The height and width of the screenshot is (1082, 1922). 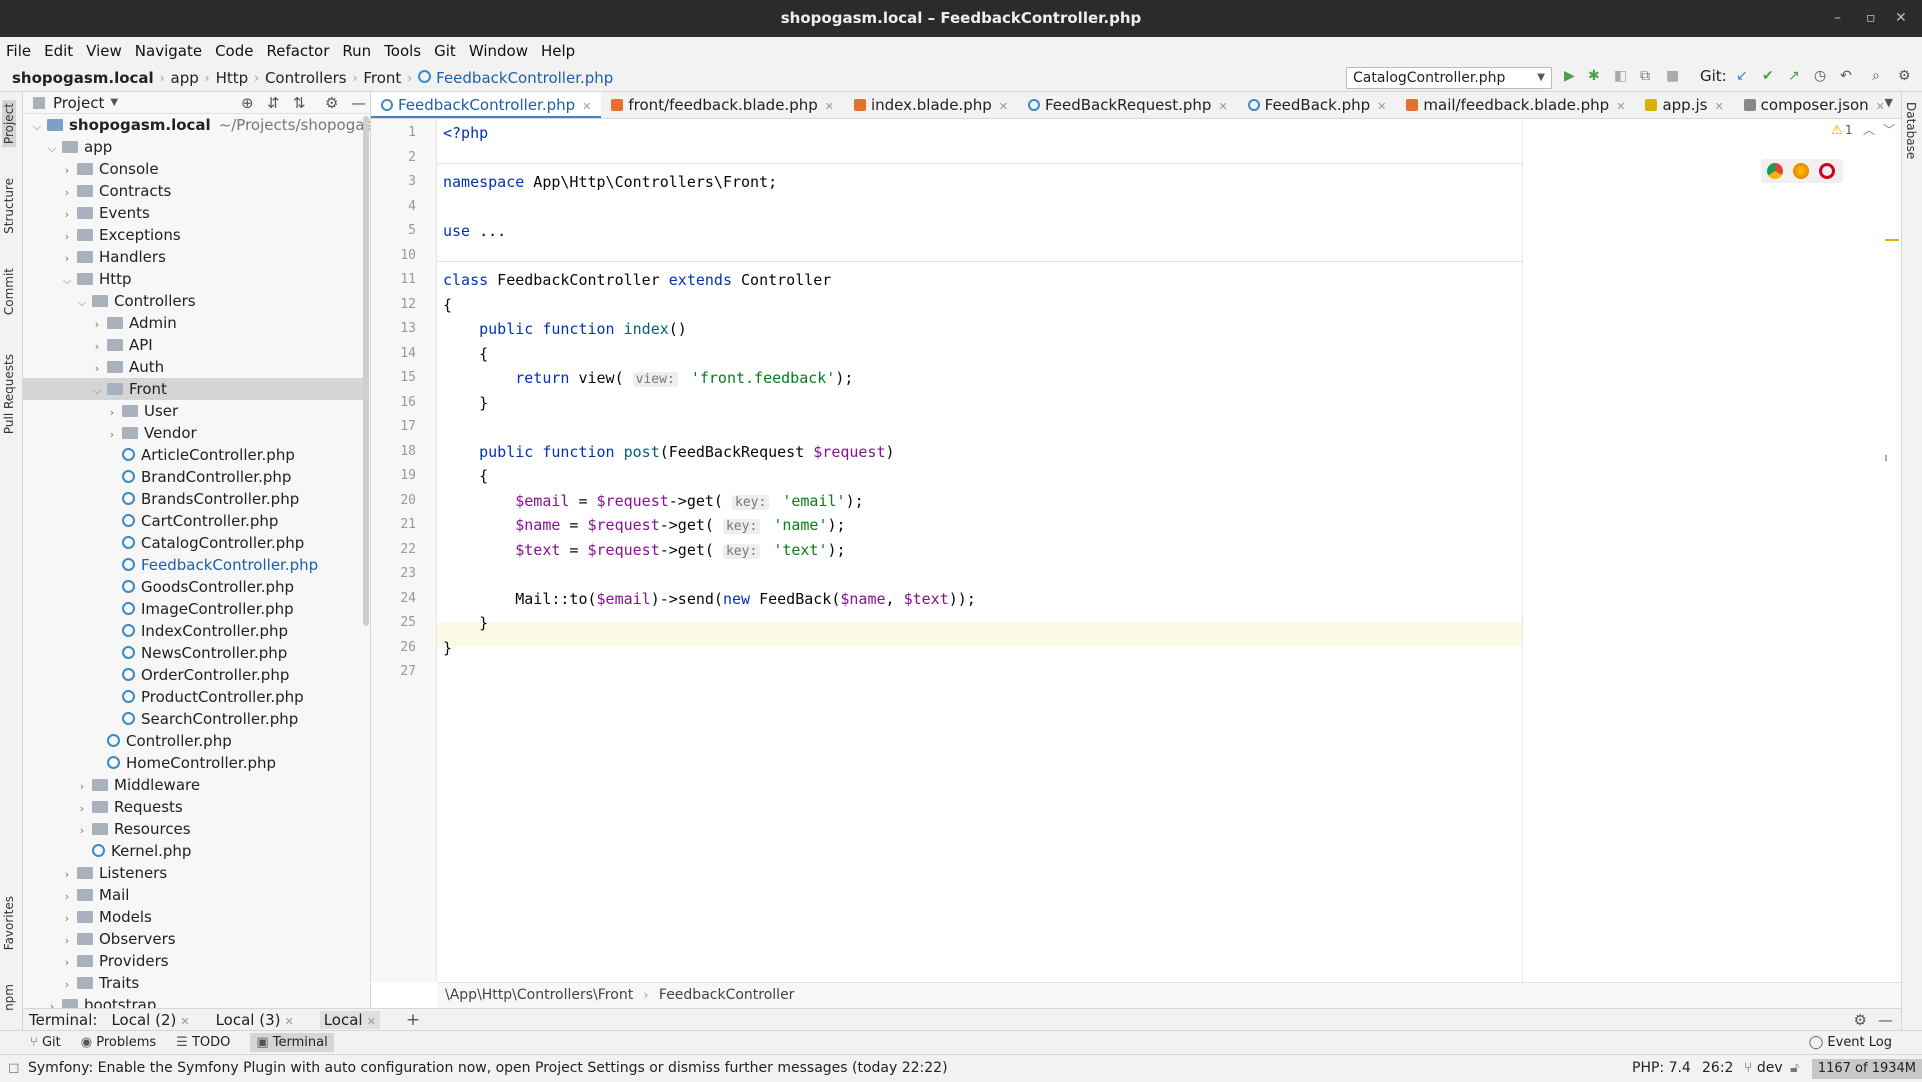 I want to click on git-update-icon: ↙, so click(x=1742, y=76).